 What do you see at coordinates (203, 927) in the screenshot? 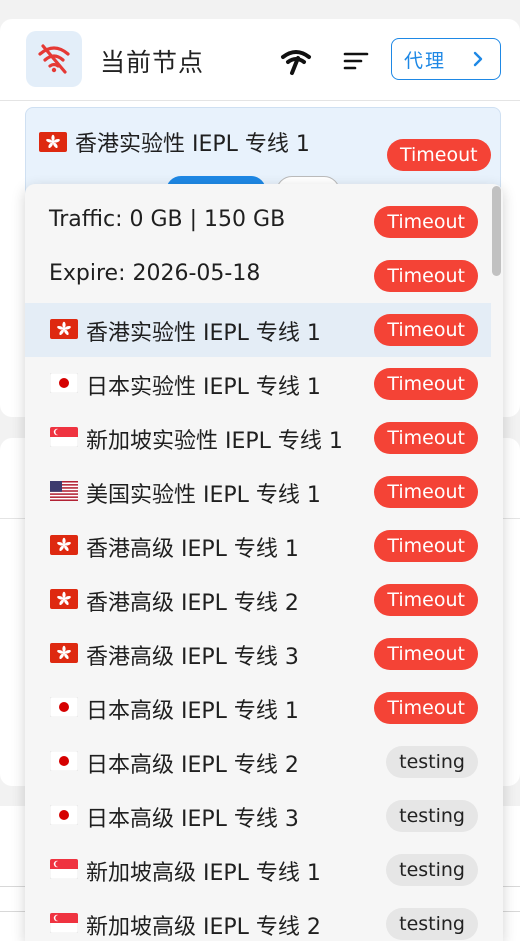
I see `dropdown-item-label: 新加坡高级 IEPL 专线 2` at bounding box center [203, 927].